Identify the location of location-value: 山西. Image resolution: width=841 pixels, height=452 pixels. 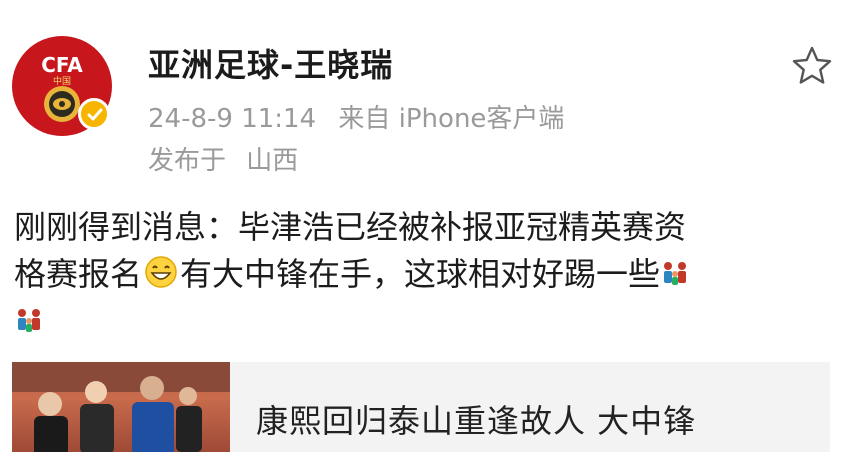
(272, 161).